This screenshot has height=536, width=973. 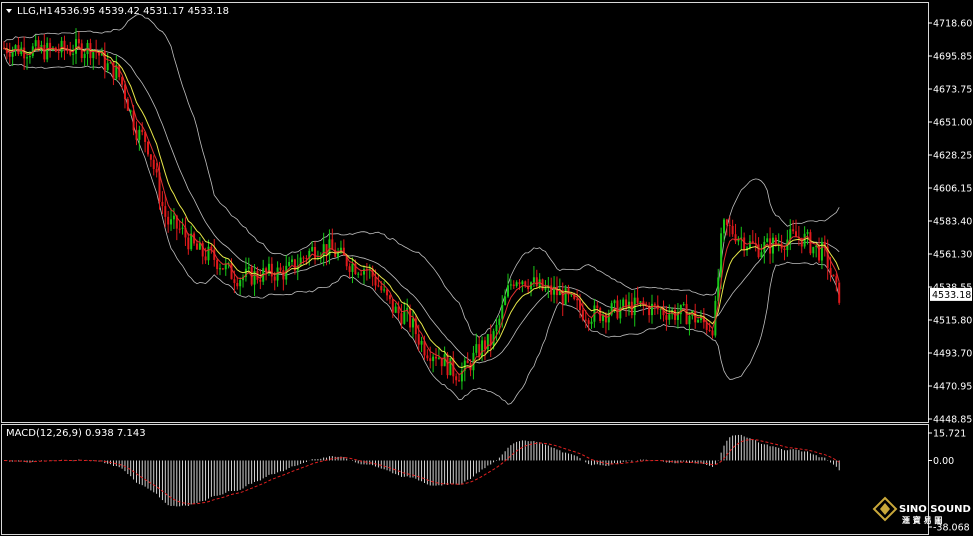 What do you see at coordinates (952, 255) in the screenshot?
I see `price-tick-label: 4561.30` at bounding box center [952, 255].